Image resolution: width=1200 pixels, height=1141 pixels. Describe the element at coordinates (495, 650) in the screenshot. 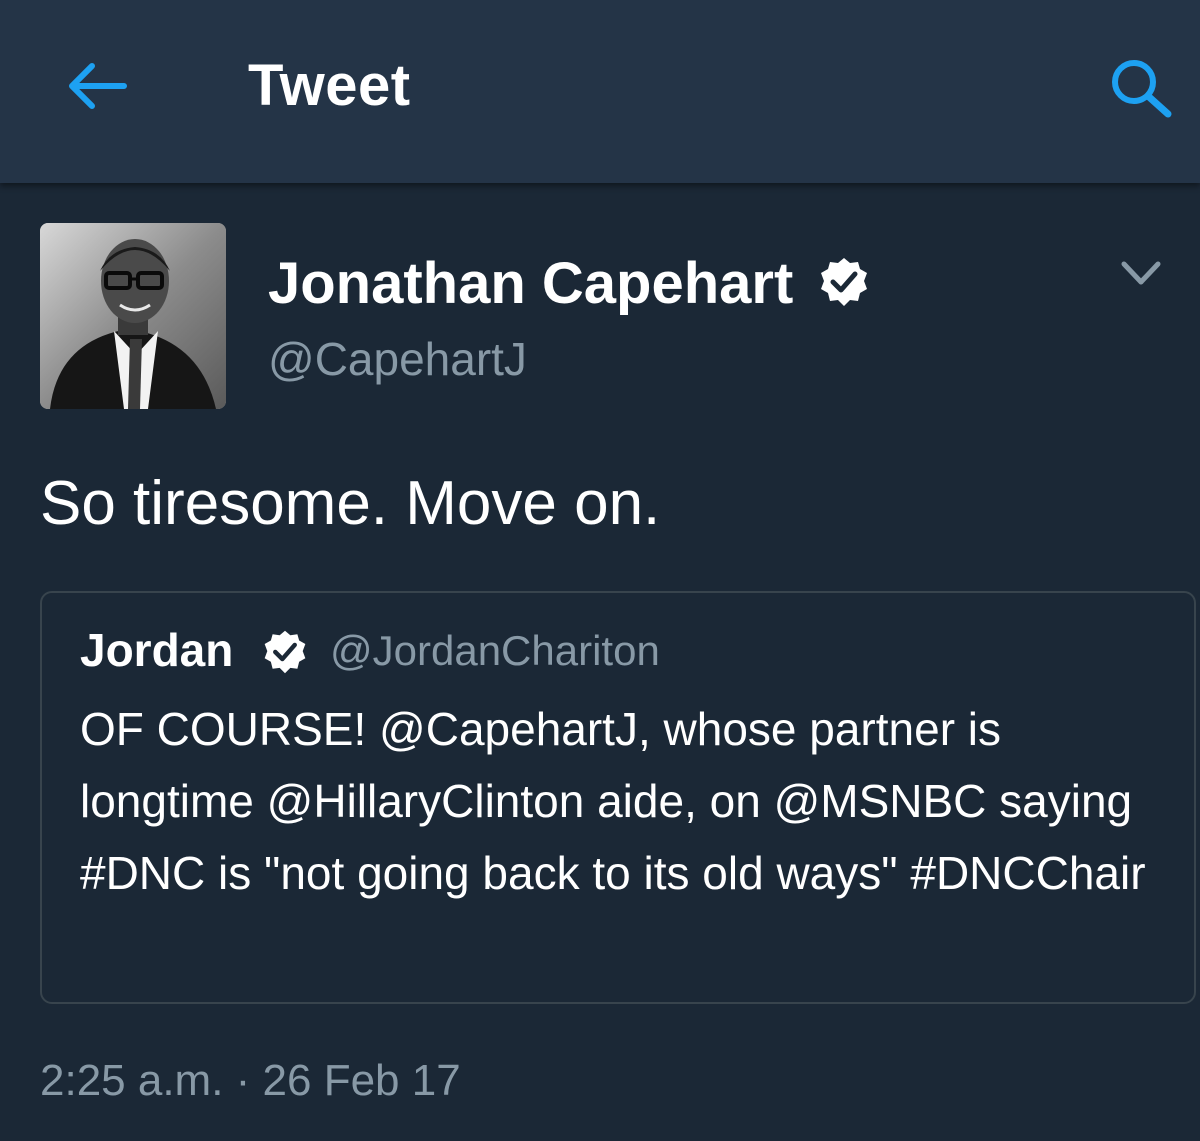

I see `quoted-author-handle: @JordanChariton` at that location.